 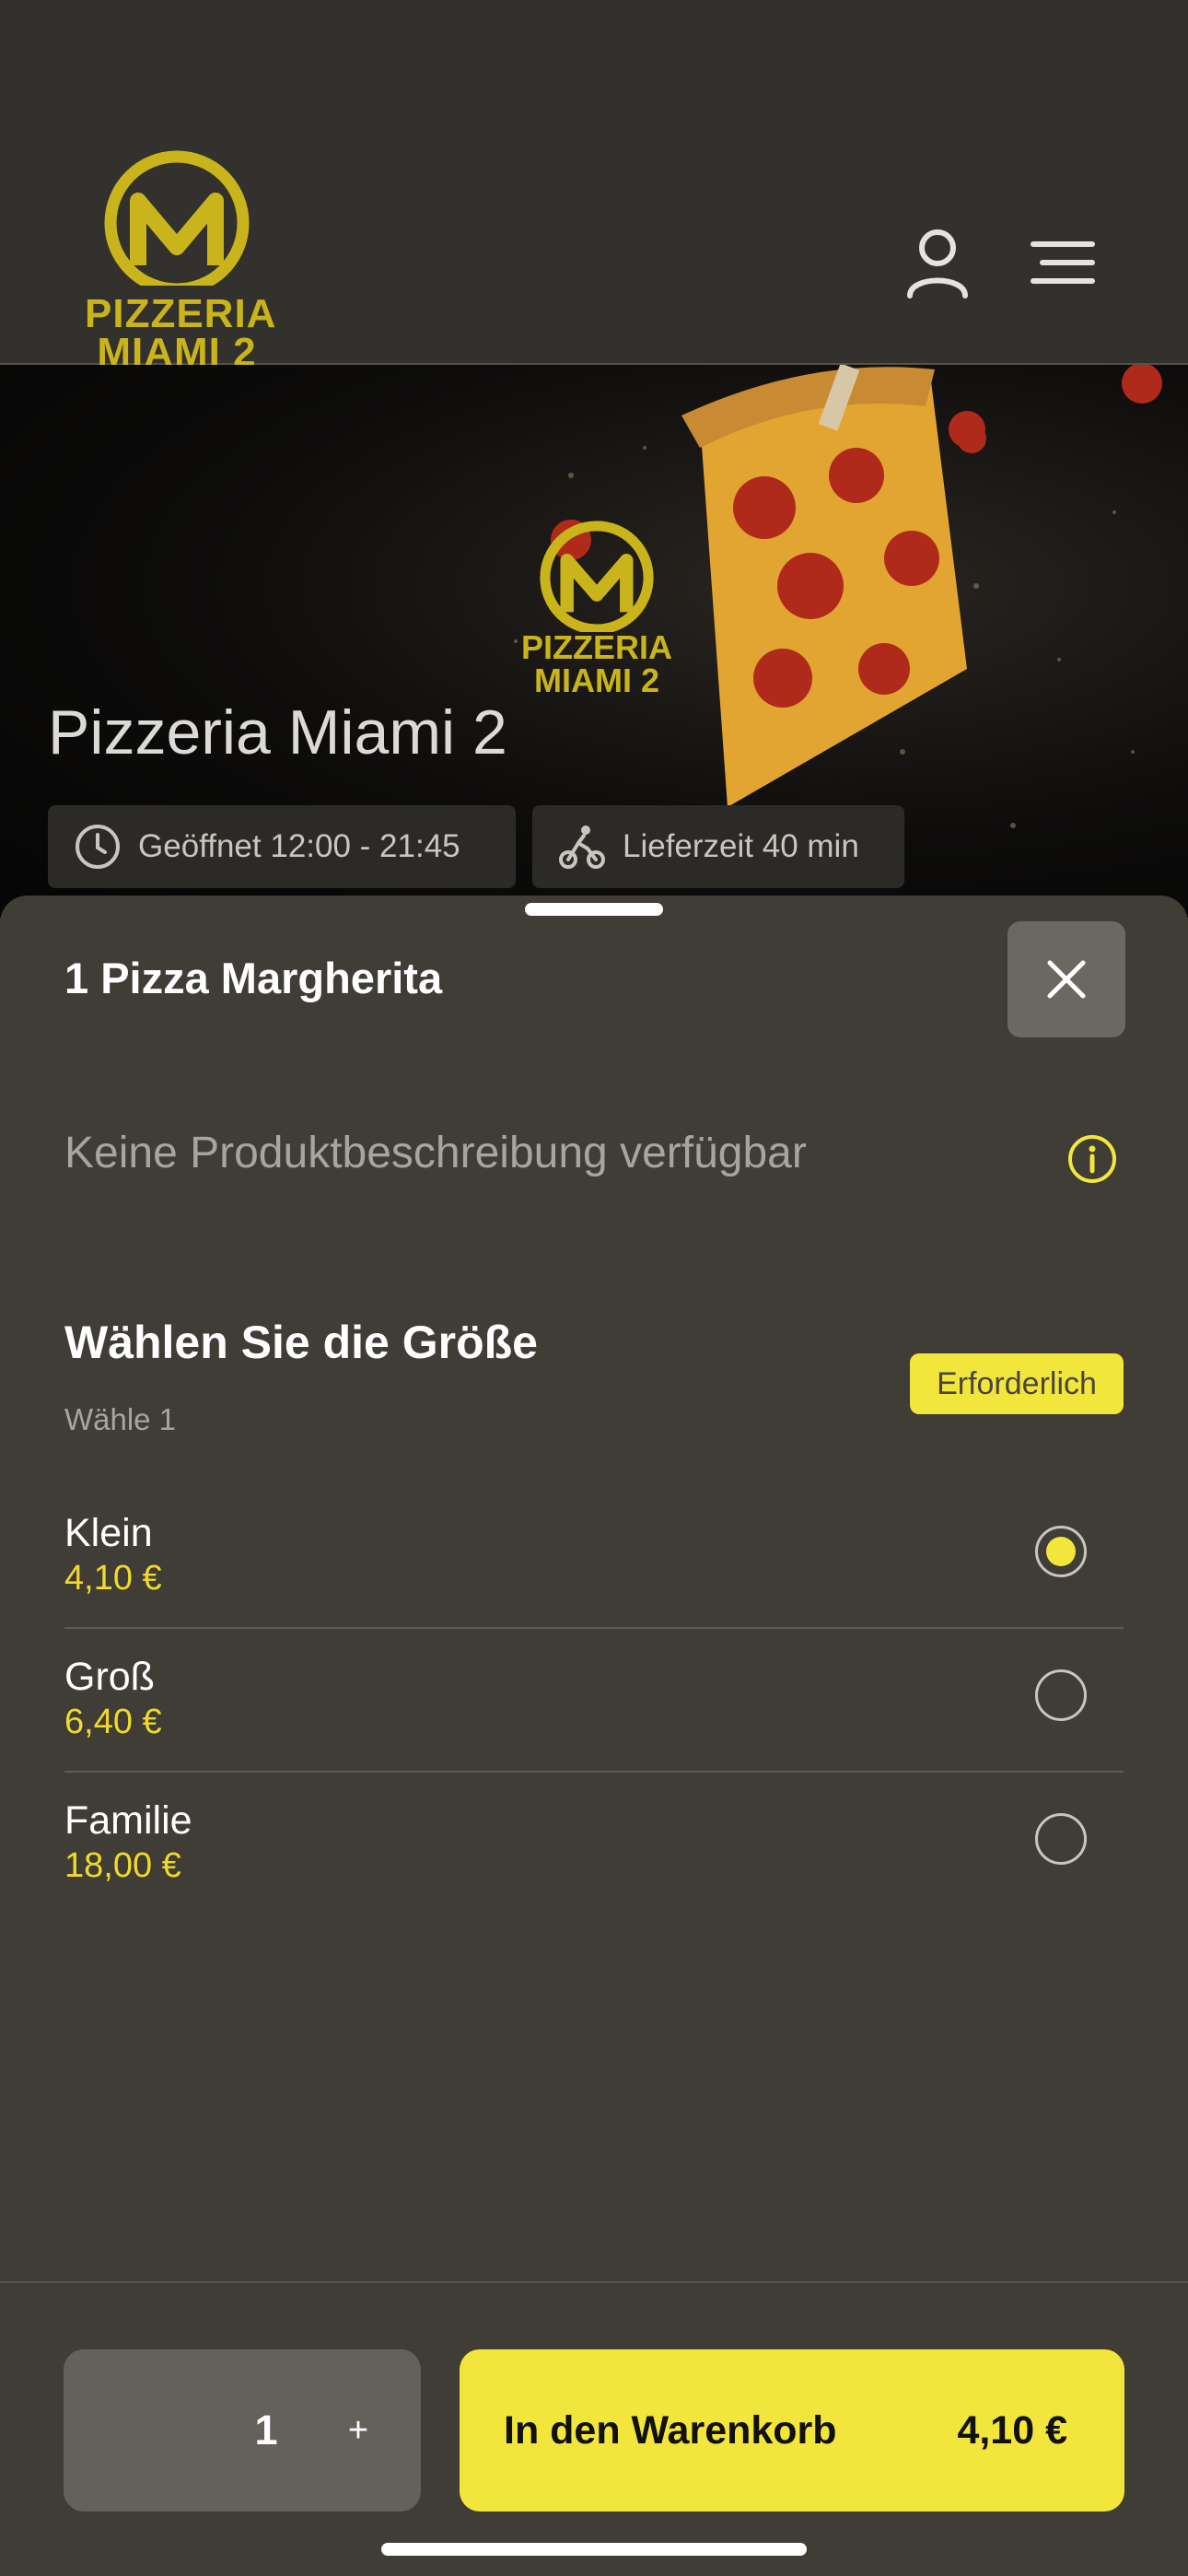 I want to click on size-section-subtitle: Wähle 1, so click(x=120, y=1419).